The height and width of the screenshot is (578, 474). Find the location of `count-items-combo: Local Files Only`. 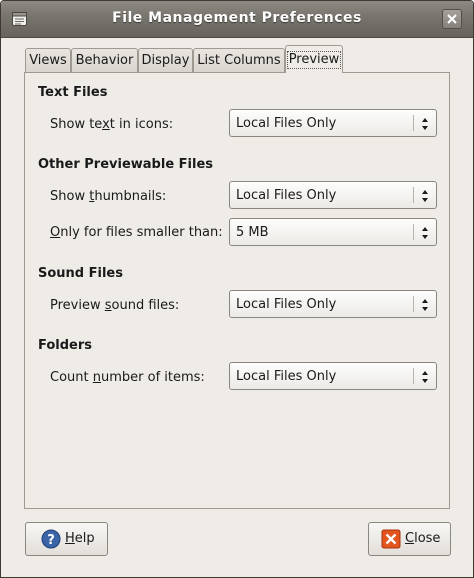

count-items-combo: Local Files Only is located at coordinates (333, 376).